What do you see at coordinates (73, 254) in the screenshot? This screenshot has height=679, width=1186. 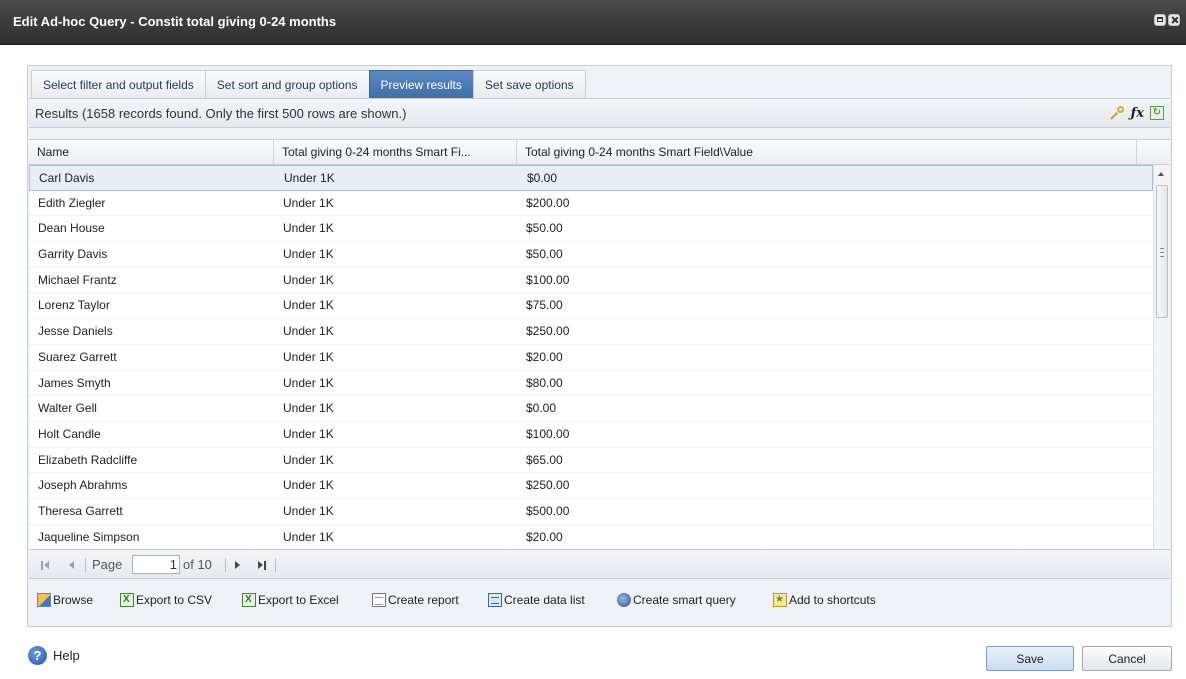 I see `cell-name: Garrity Davis` at bounding box center [73, 254].